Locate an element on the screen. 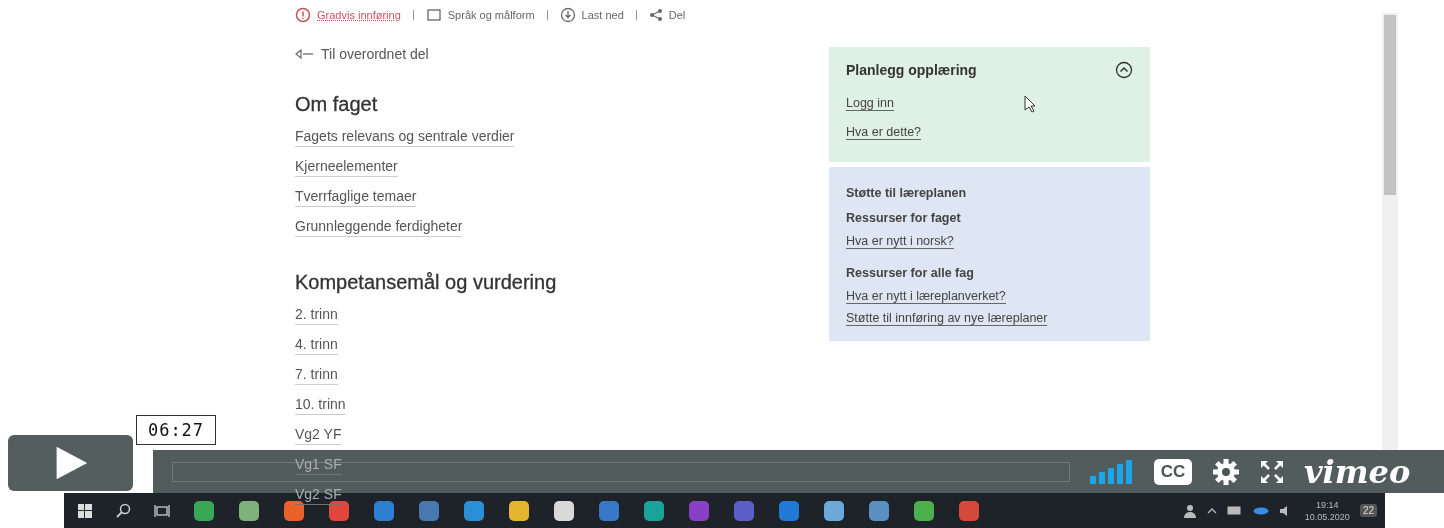 This screenshot has width=1444, height=528. panel-link: Logg inn is located at coordinates (870, 103).